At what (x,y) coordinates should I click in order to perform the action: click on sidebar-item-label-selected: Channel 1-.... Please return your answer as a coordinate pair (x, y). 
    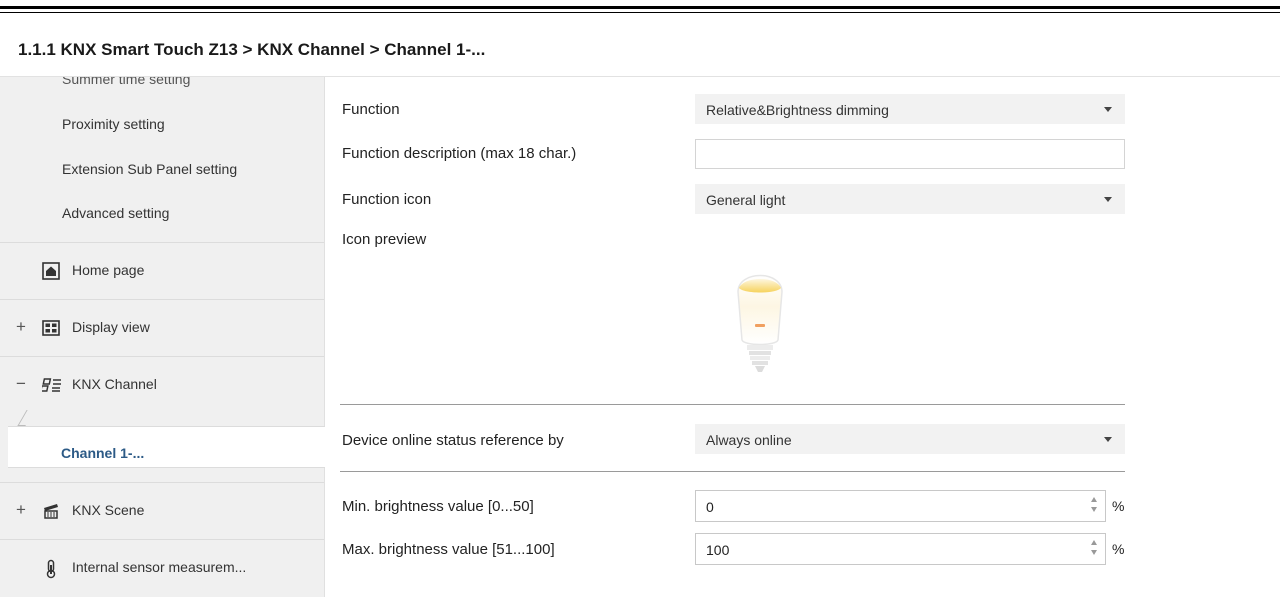
    Looking at the image, I should click on (103, 453).